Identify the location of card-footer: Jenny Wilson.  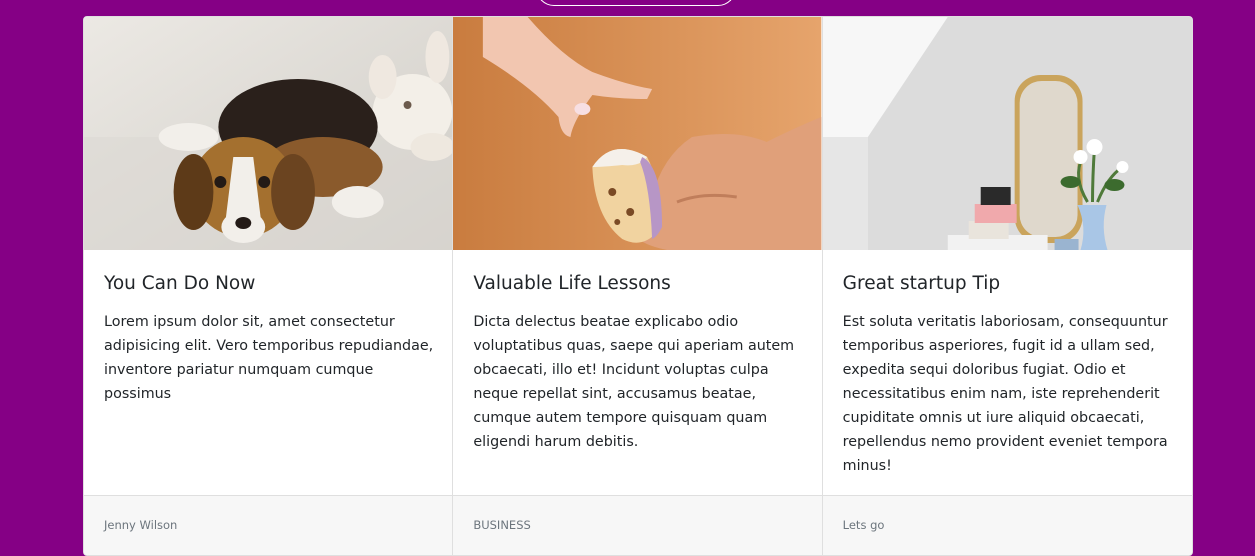
(268, 525).